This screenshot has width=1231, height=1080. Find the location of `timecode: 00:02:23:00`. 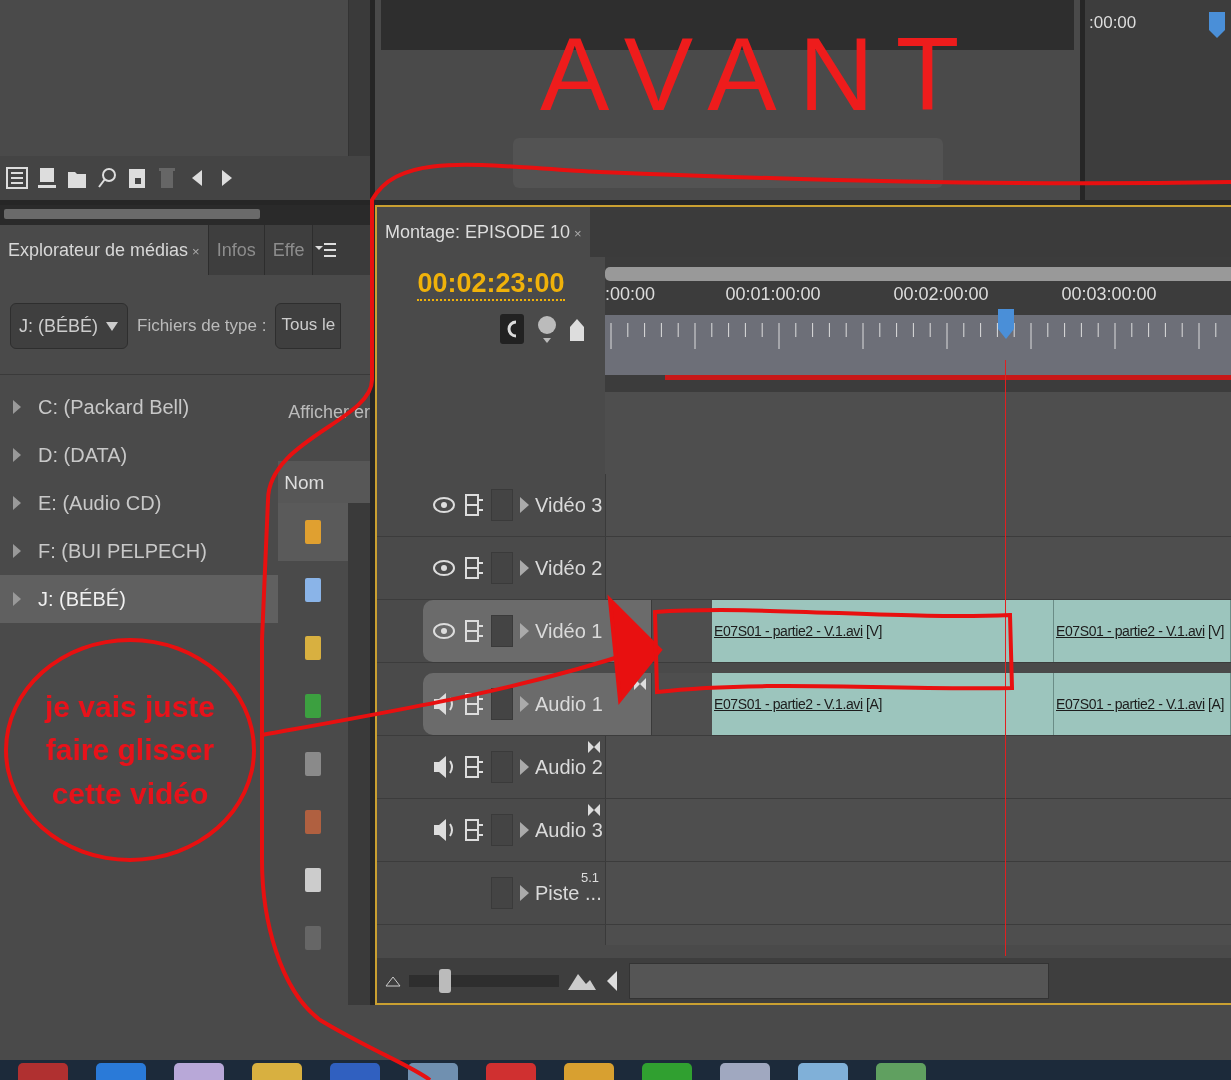

timecode: 00:02:23:00 is located at coordinates (491, 285).